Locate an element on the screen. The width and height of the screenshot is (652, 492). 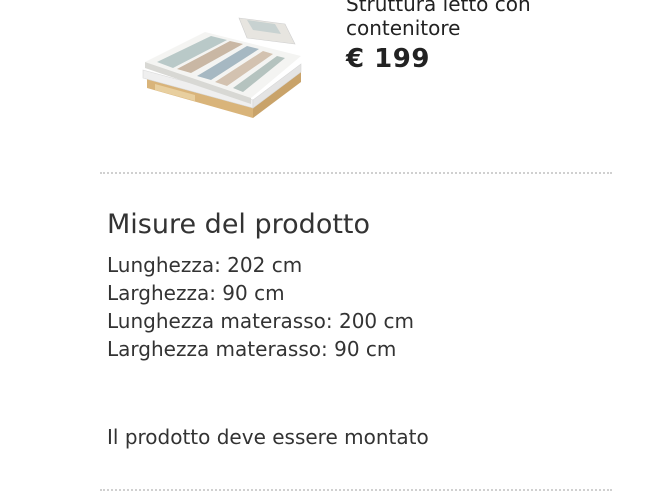
product-name: Struttura letto con contenitore is located at coordinates (496, 20).